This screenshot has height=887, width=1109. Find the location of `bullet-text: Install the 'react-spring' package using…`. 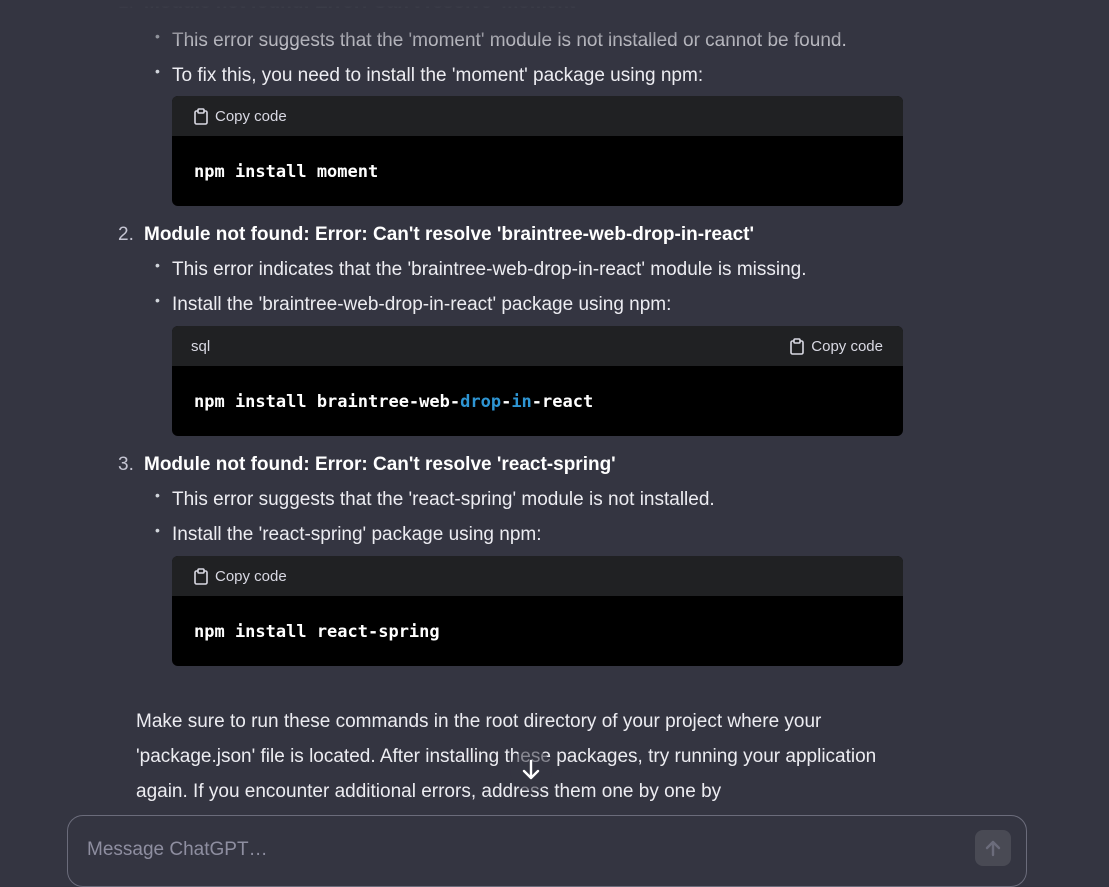

bullet-text: Install the 'react-spring' package using… is located at coordinates (357, 534).